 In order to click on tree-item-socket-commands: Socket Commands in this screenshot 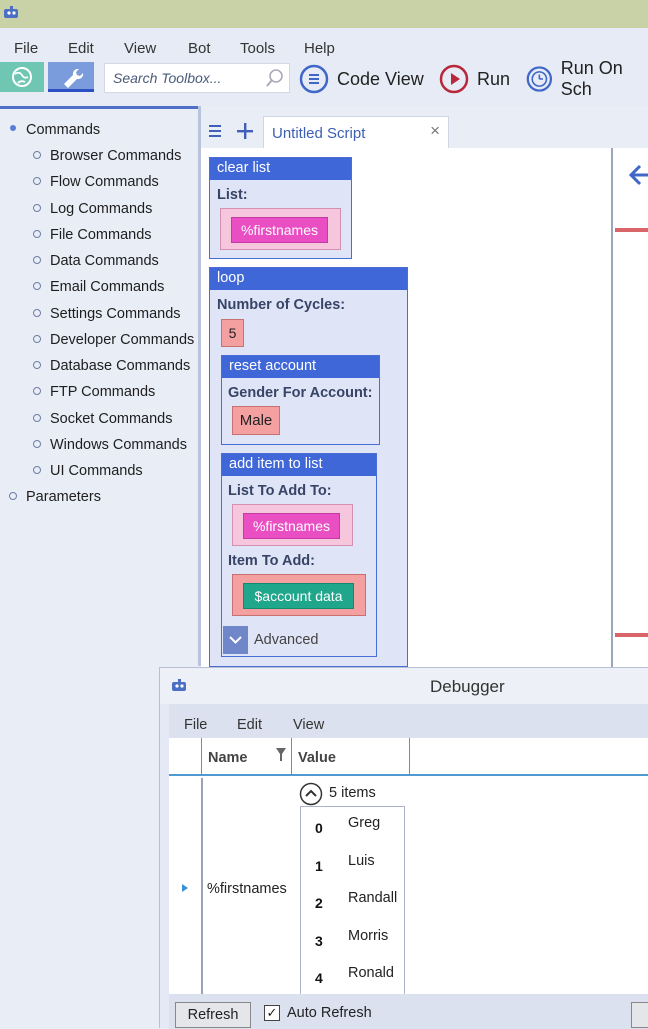, I will do `click(111, 419)`.